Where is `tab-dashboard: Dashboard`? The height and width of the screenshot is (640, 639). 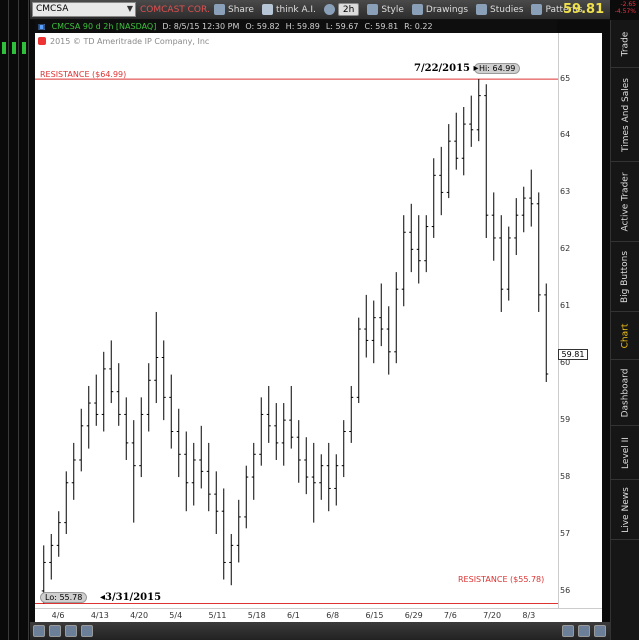 tab-dashboard: Dashboard is located at coordinates (625, 393).